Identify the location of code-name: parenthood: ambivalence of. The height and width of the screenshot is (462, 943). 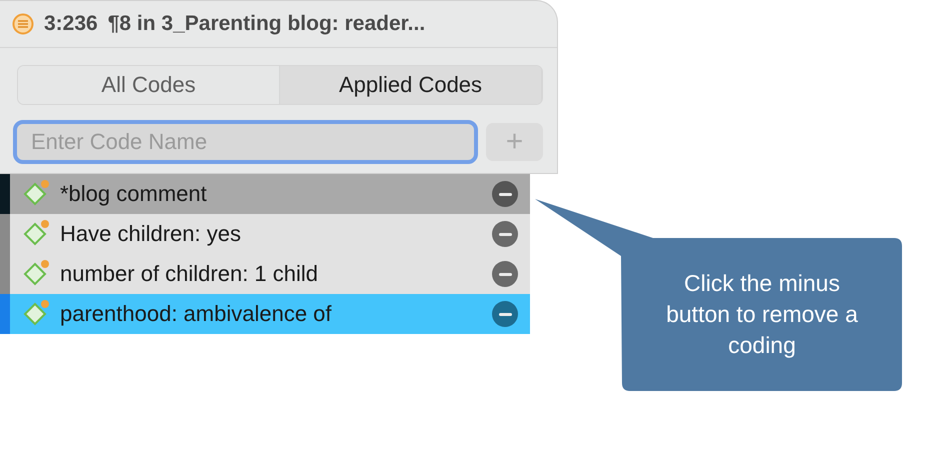
(196, 314).